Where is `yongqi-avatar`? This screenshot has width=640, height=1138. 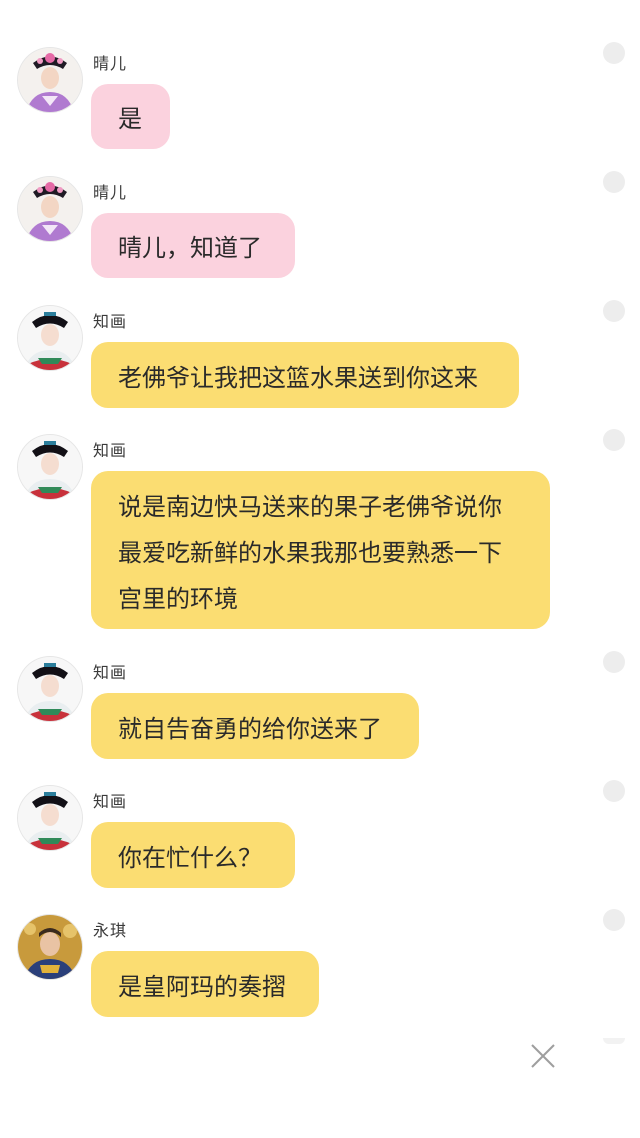 yongqi-avatar is located at coordinates (50, 947).